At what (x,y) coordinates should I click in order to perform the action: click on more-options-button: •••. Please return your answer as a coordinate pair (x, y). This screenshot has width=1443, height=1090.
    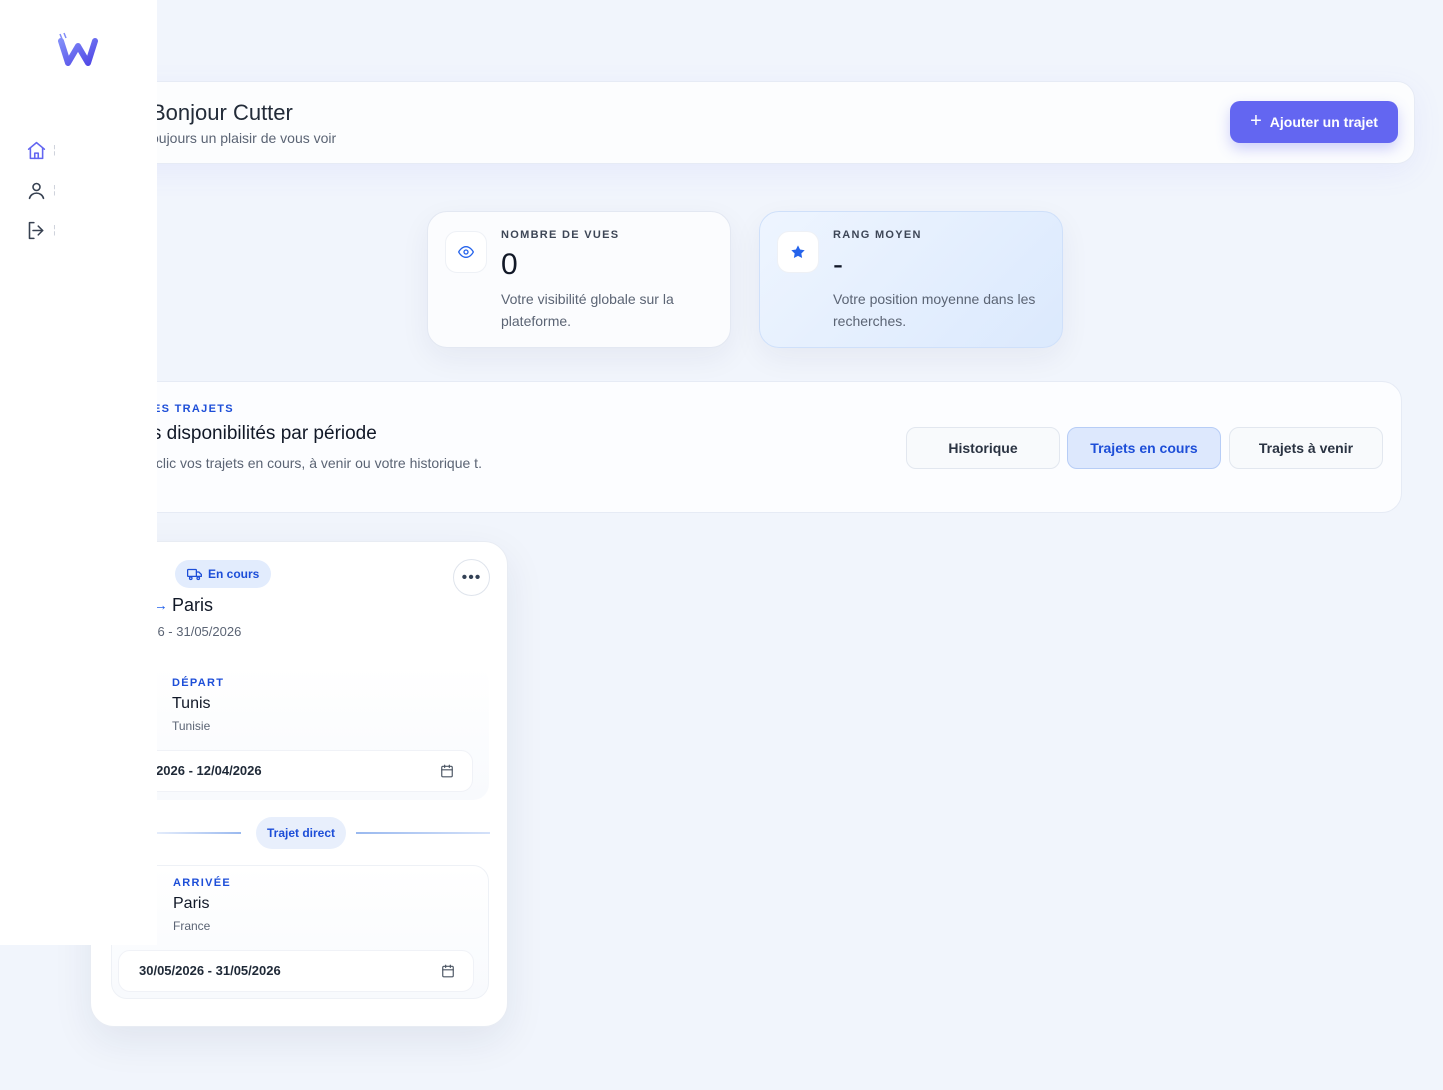
    Looking at the image, I should click on (471, 577).